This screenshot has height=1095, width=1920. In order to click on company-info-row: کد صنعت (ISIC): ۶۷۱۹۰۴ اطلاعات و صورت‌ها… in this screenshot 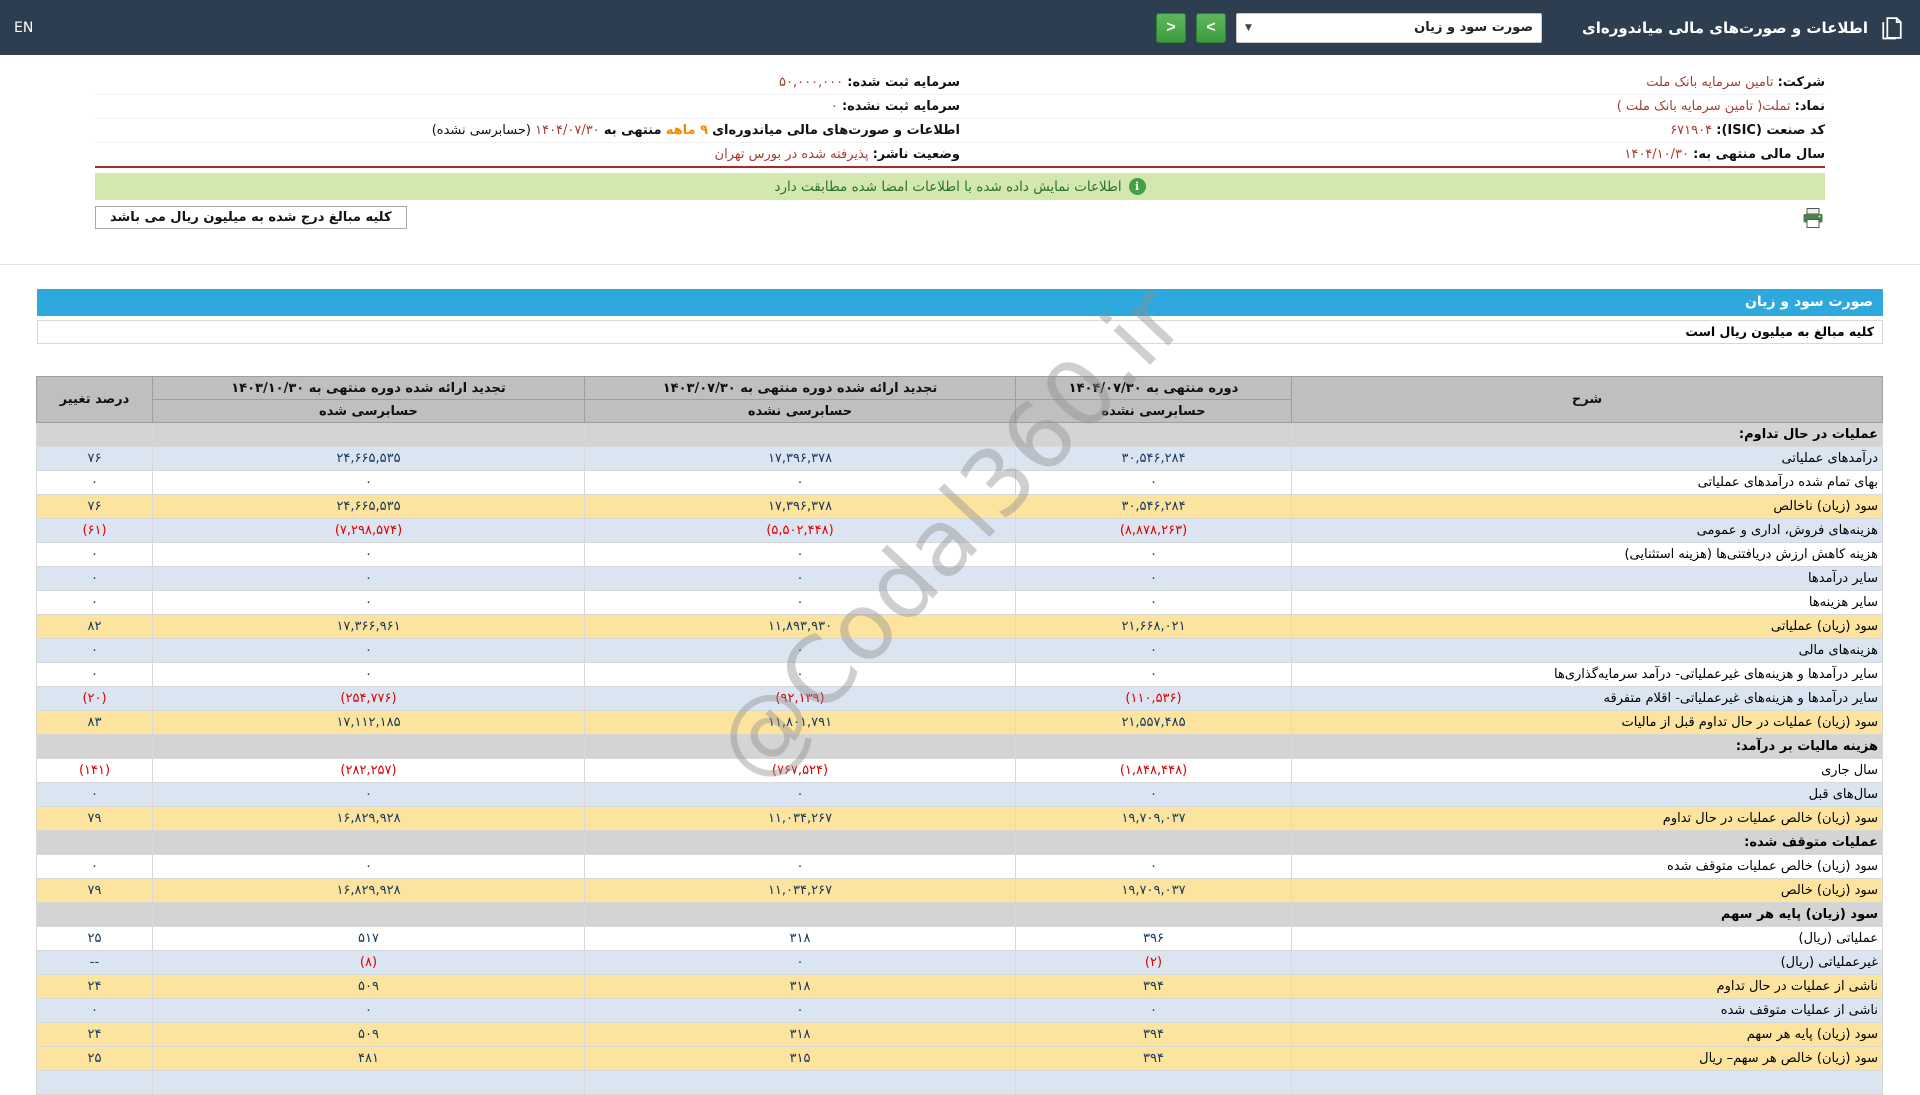, I will do `click(960, 131)`.